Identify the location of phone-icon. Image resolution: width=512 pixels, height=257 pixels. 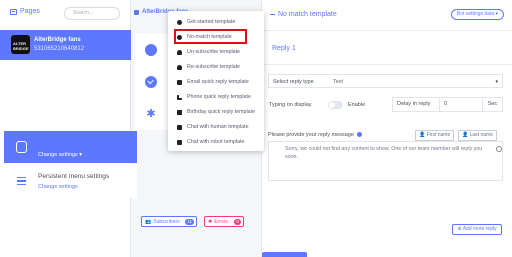
(179, 97).